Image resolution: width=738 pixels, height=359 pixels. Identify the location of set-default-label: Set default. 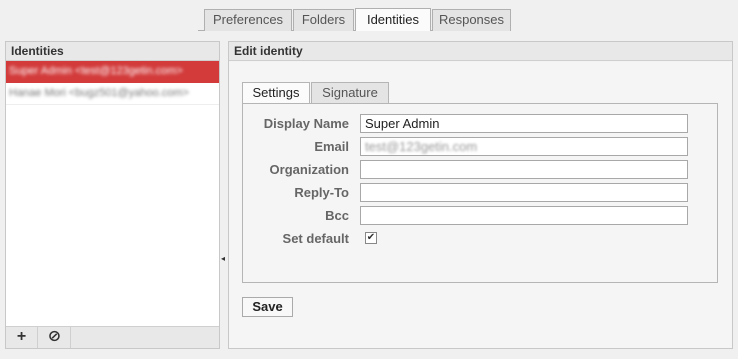
(315, 238).